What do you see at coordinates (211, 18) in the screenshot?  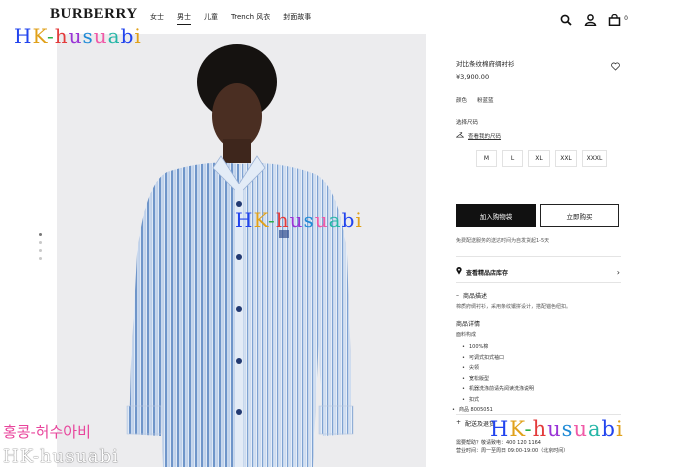 I see `nav-item-children: 儿童` at bounding box center [211, 18].